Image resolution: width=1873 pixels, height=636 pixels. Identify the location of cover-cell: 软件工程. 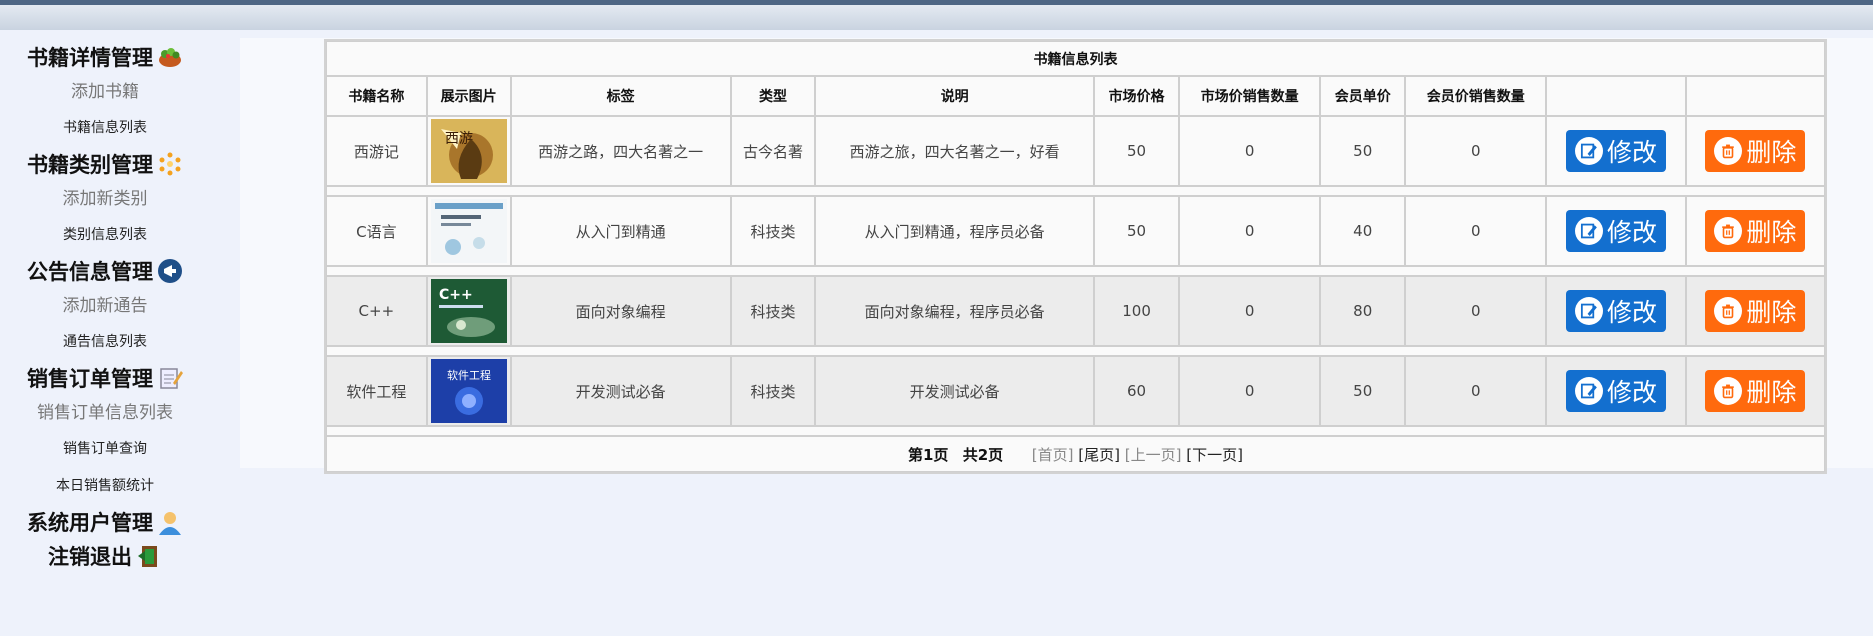
(468, 391).